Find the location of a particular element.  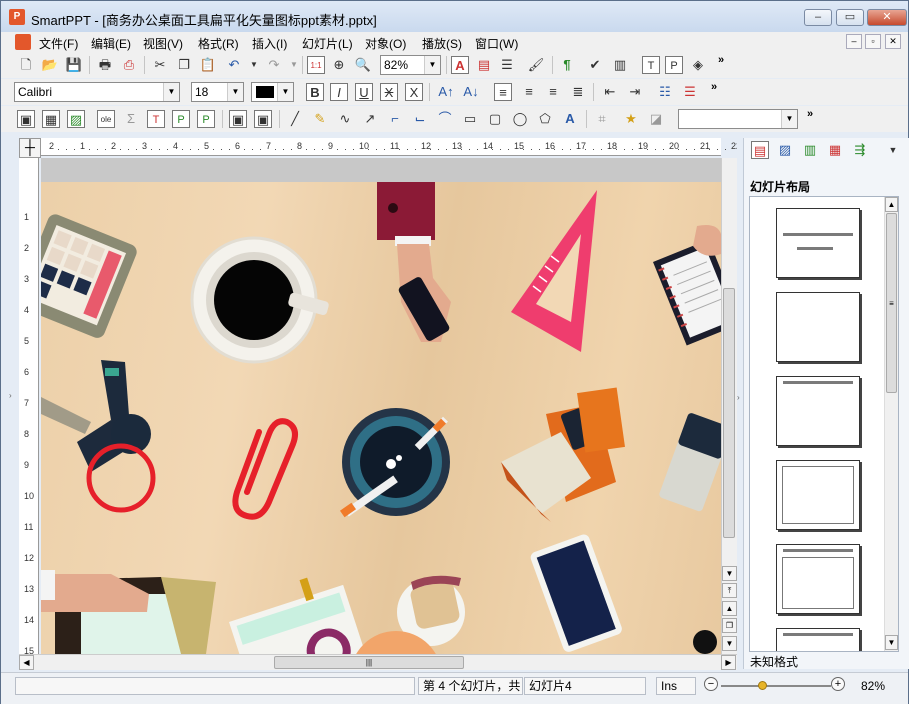

close-button: ✕ is located at coordinates (887, 17).